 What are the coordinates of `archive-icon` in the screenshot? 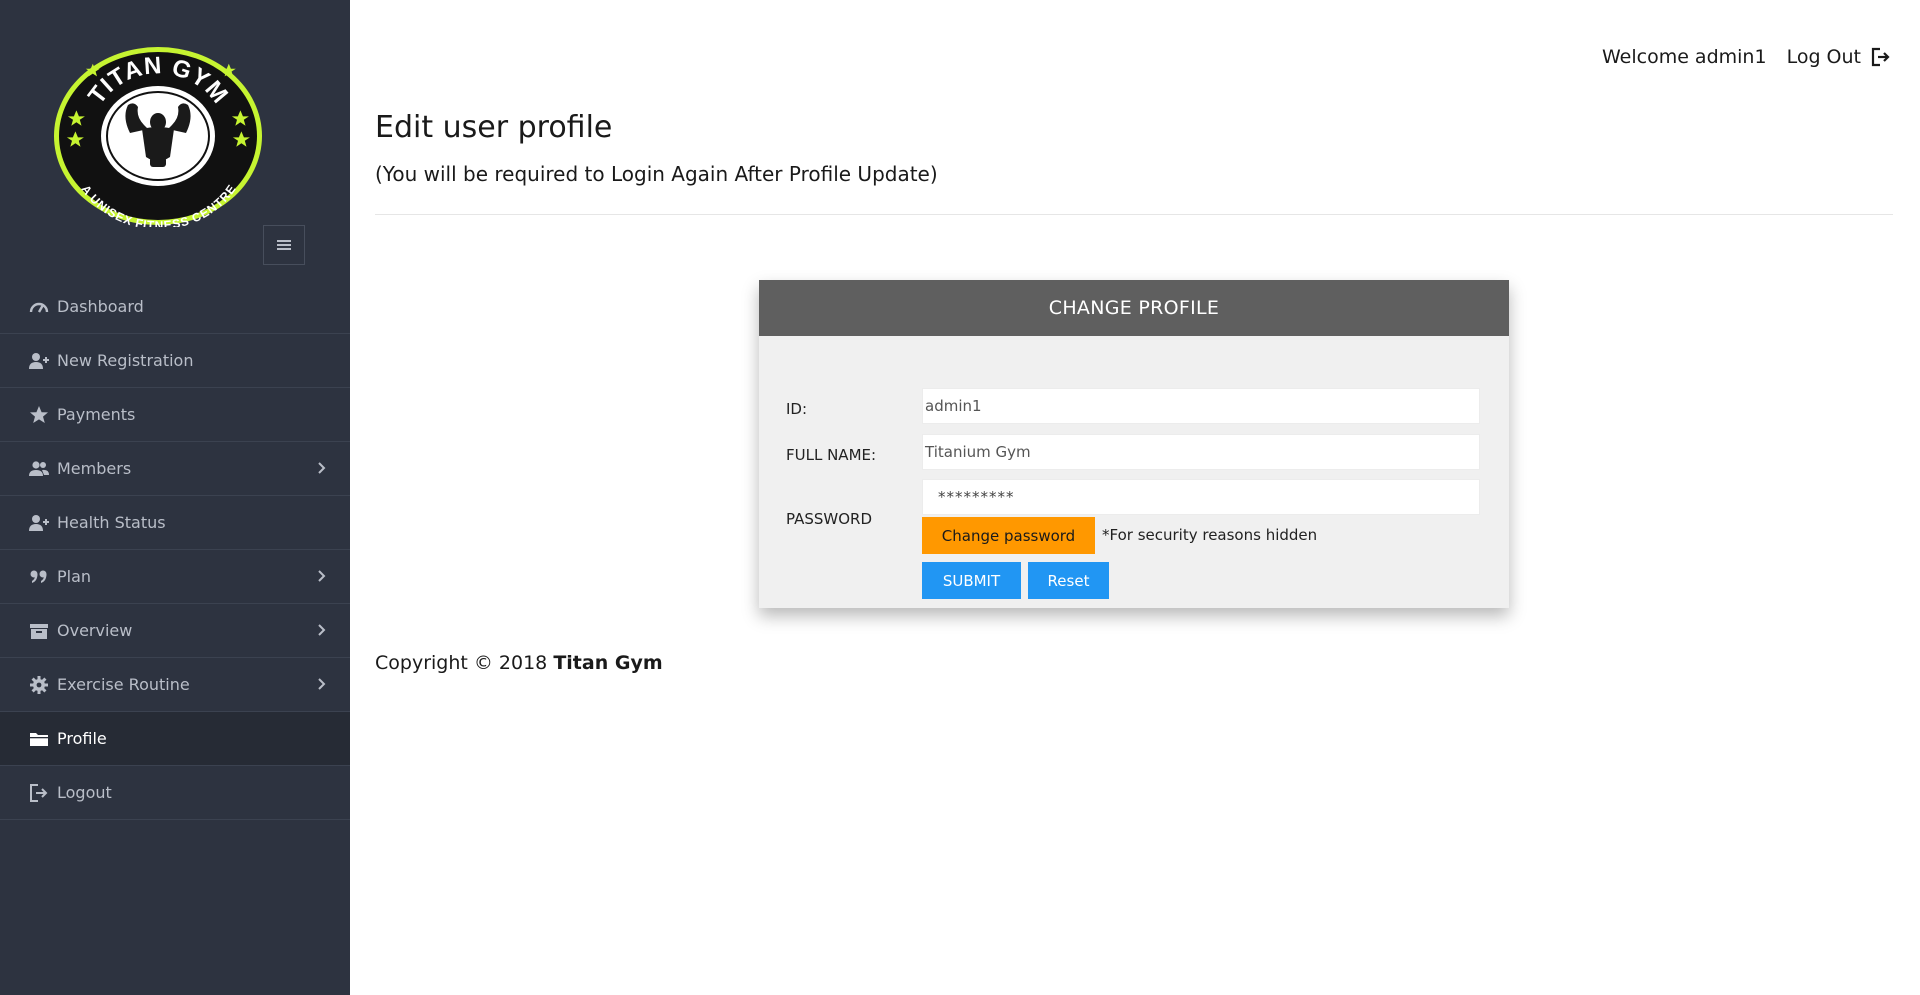 It's located at (39, 631).